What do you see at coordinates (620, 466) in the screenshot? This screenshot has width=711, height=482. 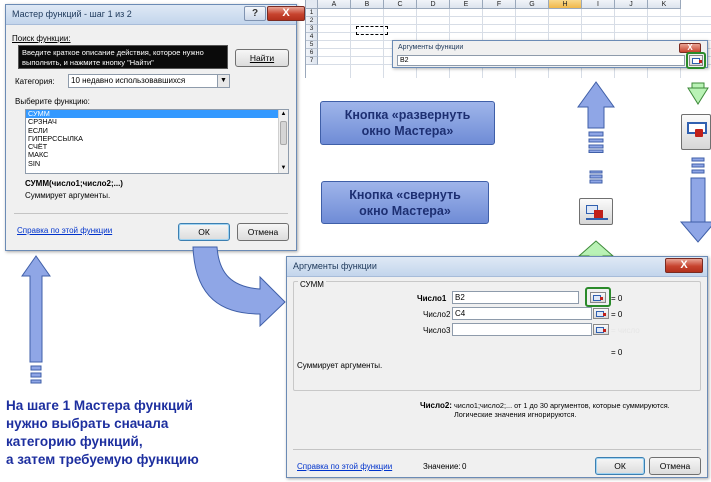 I see `args-ok-button: ОК` at bounding box center [620, 466].